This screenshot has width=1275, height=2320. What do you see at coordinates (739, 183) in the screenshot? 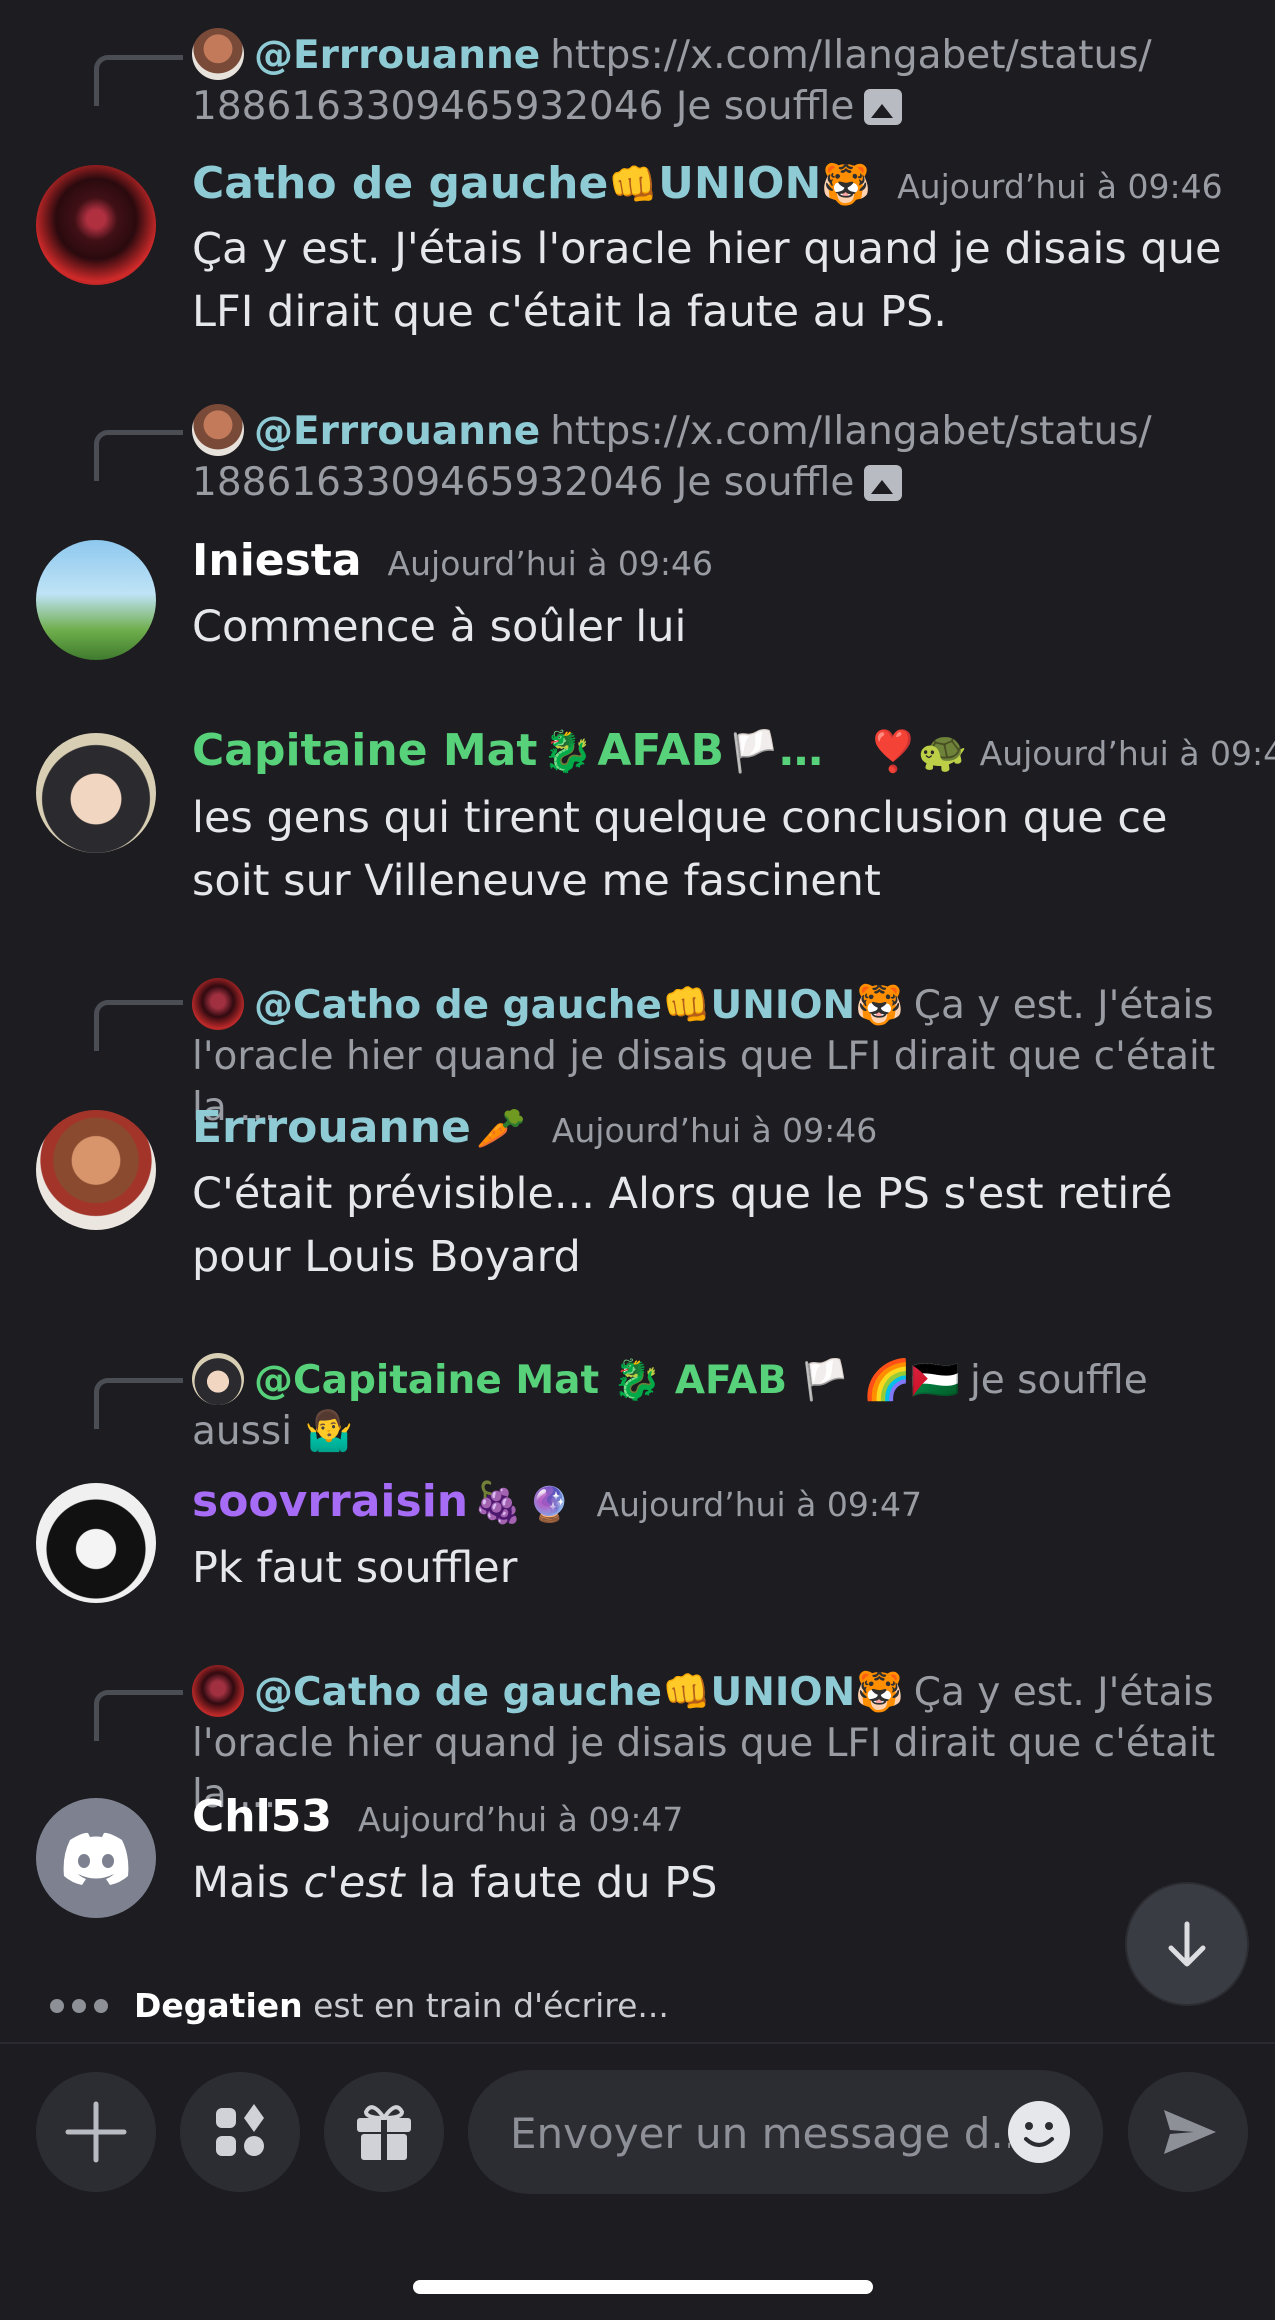
I see `author-suffix: UNION` at bounding box center [739, 183].